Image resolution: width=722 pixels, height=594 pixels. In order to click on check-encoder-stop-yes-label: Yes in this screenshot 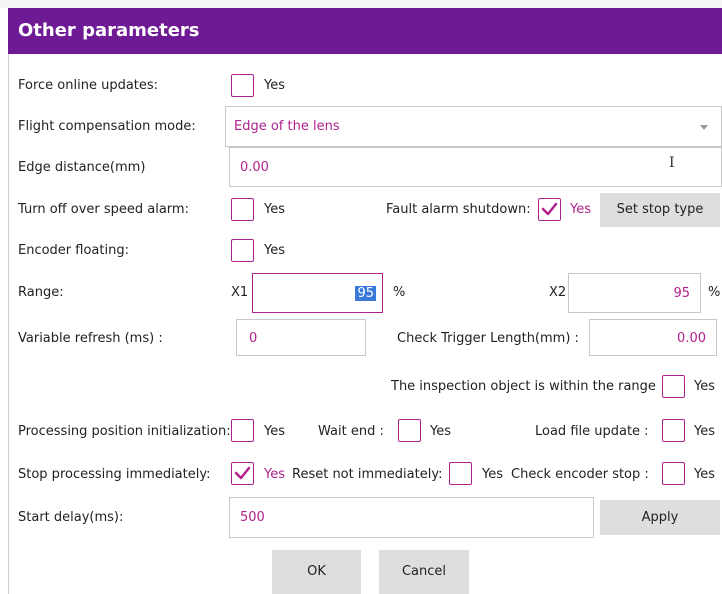, I will do `click(704, 474)`.